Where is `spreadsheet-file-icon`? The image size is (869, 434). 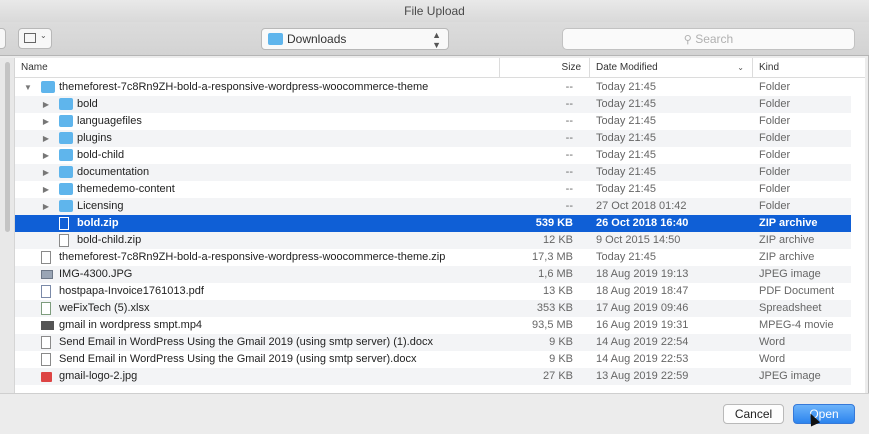
spreadsheet-file-icon is located at coordinates (46, 308).